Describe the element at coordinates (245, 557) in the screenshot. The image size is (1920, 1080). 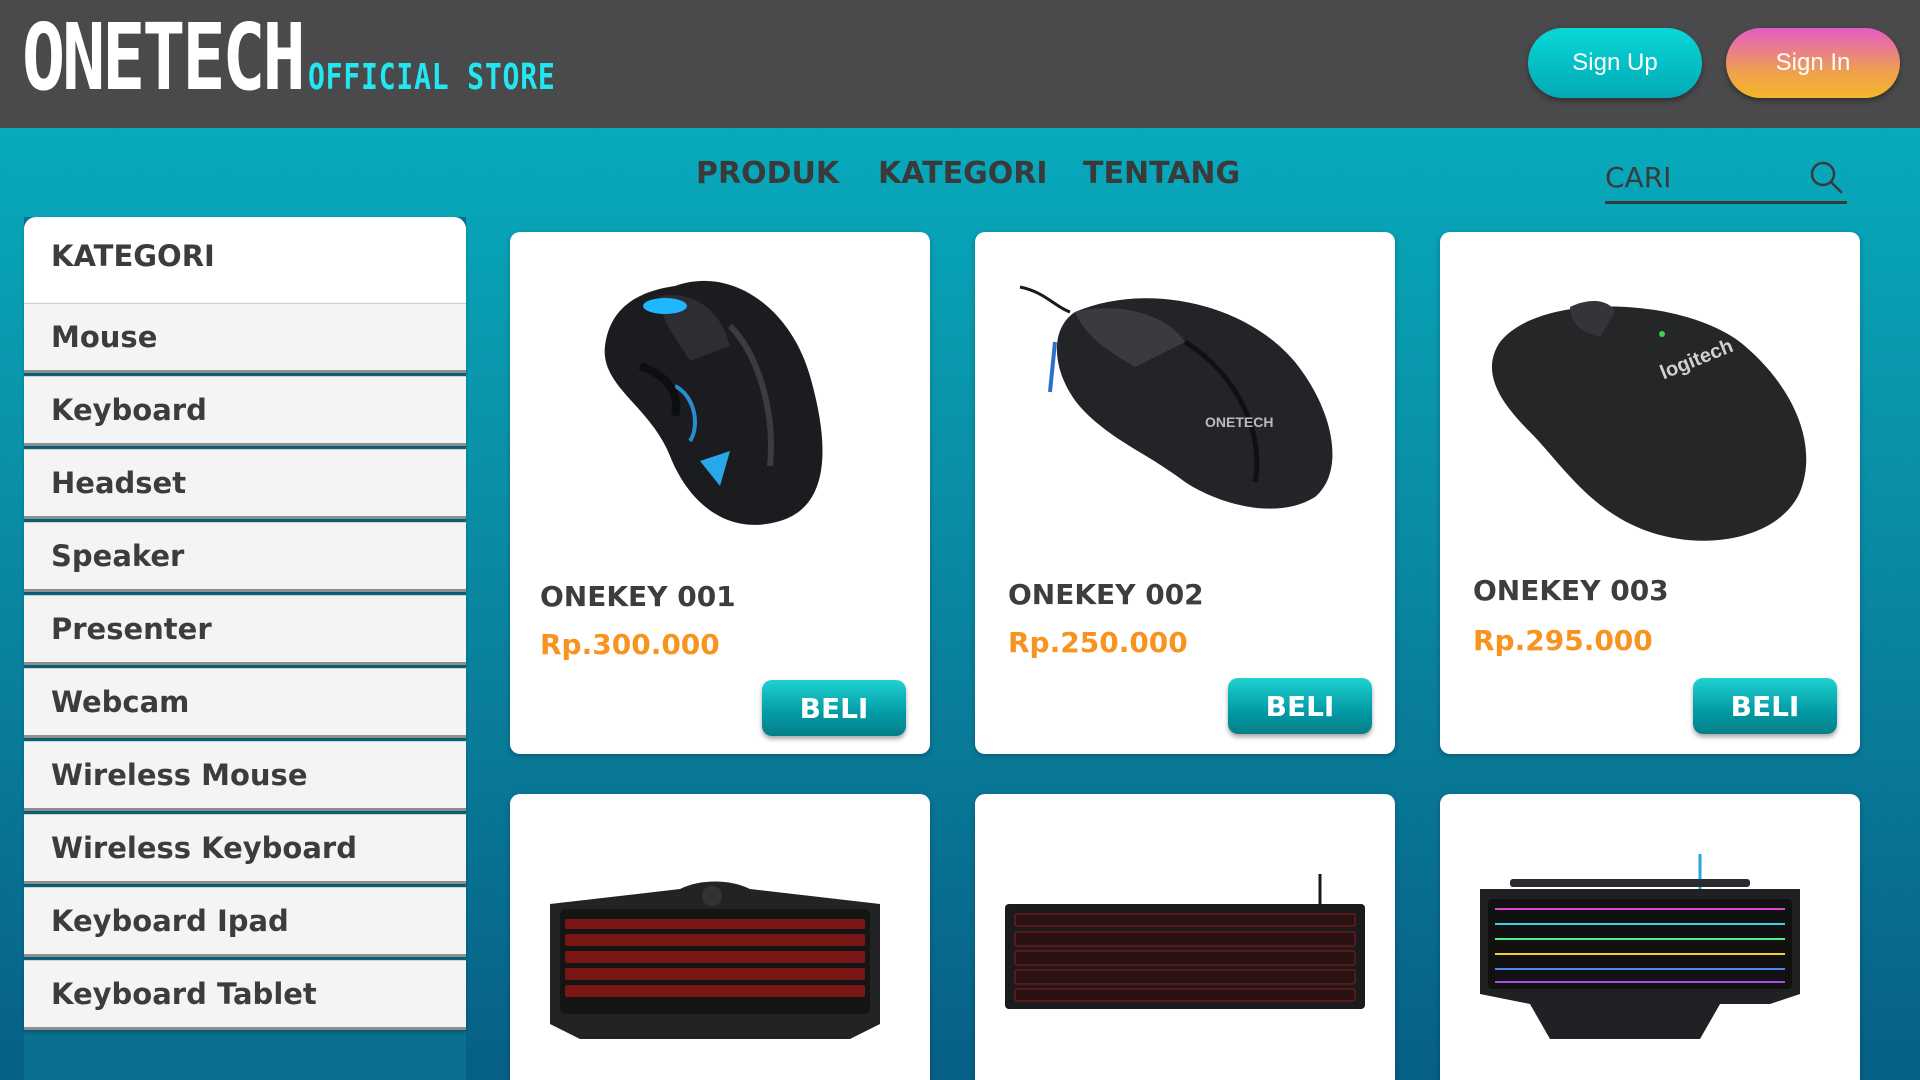
I see `sidebar-item-speaker: Speaker` at that location.